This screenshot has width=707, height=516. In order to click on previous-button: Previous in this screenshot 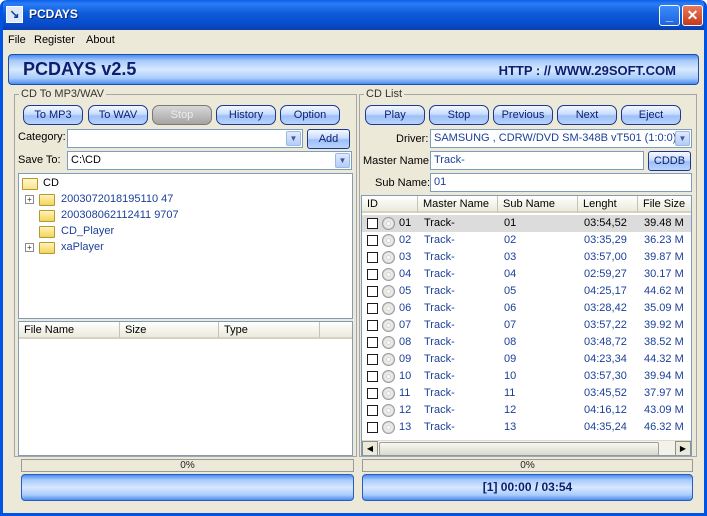, I will do `click(523, 115)`.